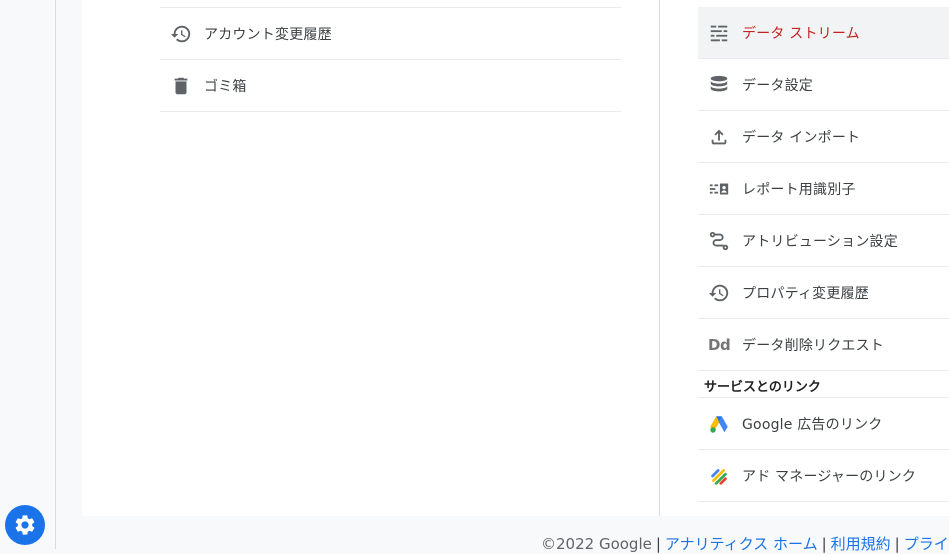 This screenshot has height=554, width=949. What do you see at coordinates (829, 476) in the screenshot?
I see `ad-manager-links-label: アド マネージャーのリンク` at bounding box center [829, 476].